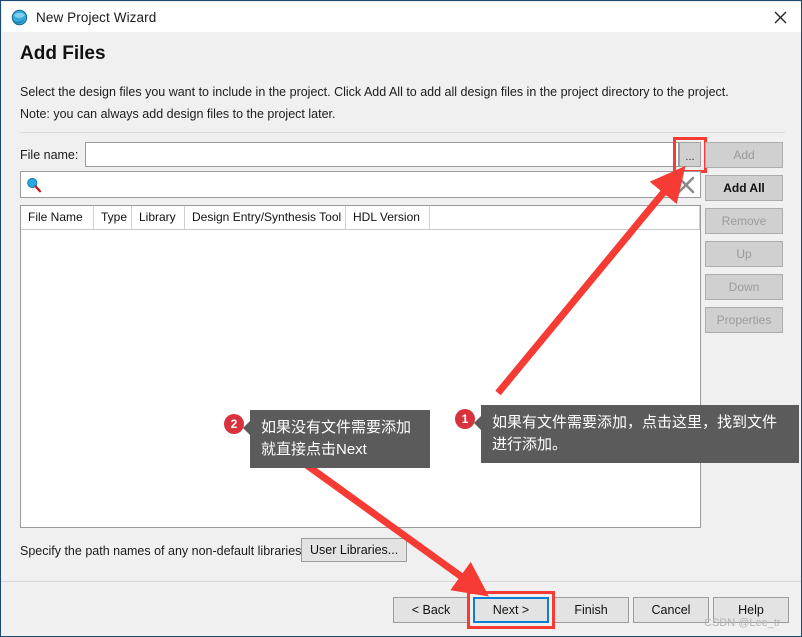 This screenshot has width=802, height=637. I want to click on magnifier-icon, so click(34, 185).